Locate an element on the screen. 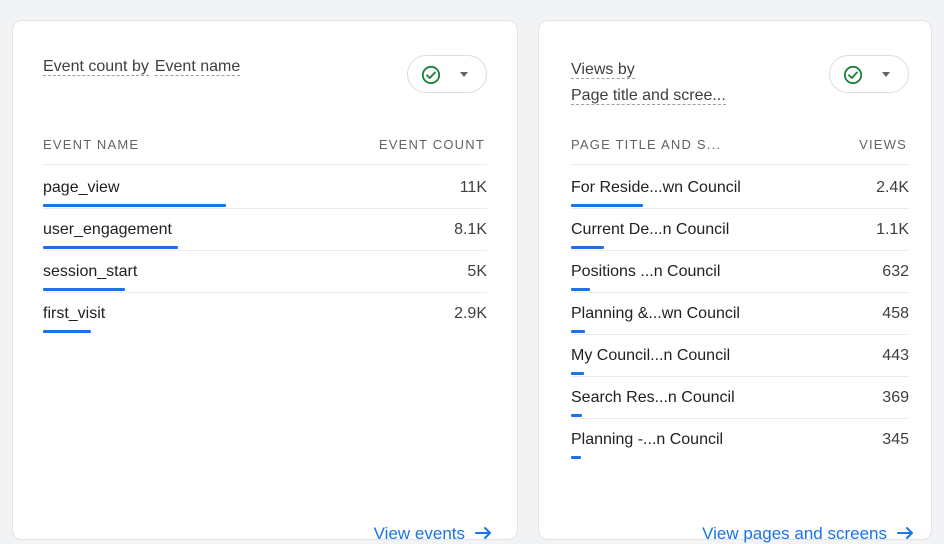 Image resolution: width=944 pixels, height=544 pixels. row-label: page_view is located at coordinates (81, 187).